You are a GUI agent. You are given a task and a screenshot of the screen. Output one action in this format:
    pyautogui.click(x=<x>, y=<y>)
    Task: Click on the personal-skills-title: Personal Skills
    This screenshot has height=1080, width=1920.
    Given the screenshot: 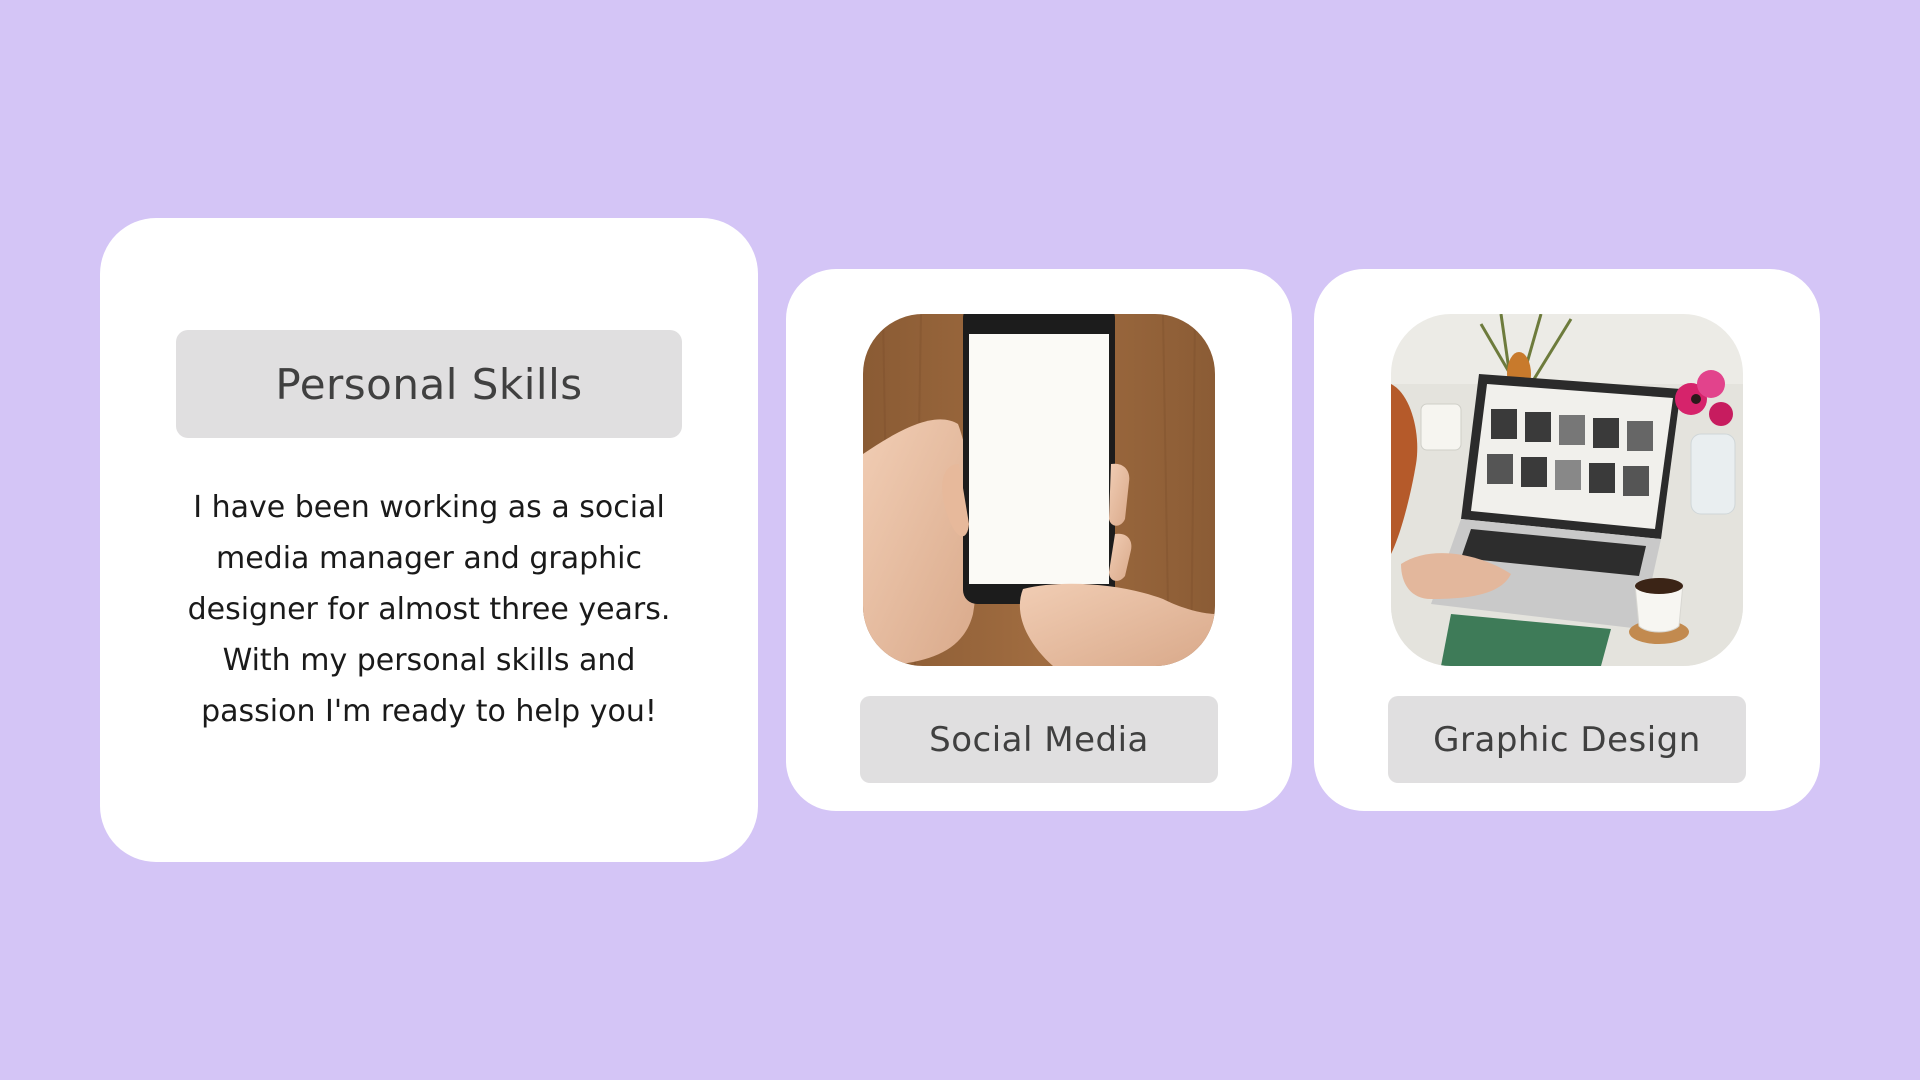 What is the action you would take?
    pyautogui.click(x=429, y=384)
    